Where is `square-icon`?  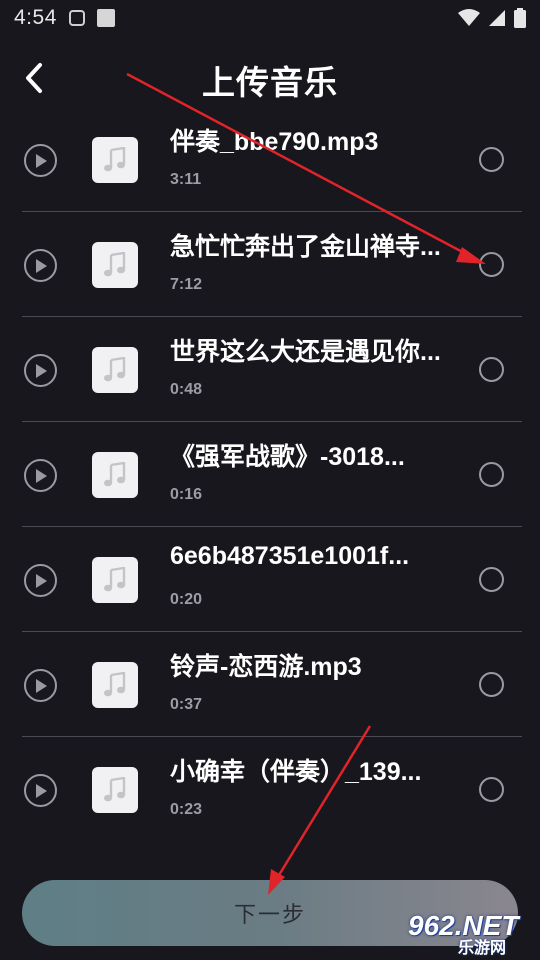
square-icon is located at coordinates (105, 18).